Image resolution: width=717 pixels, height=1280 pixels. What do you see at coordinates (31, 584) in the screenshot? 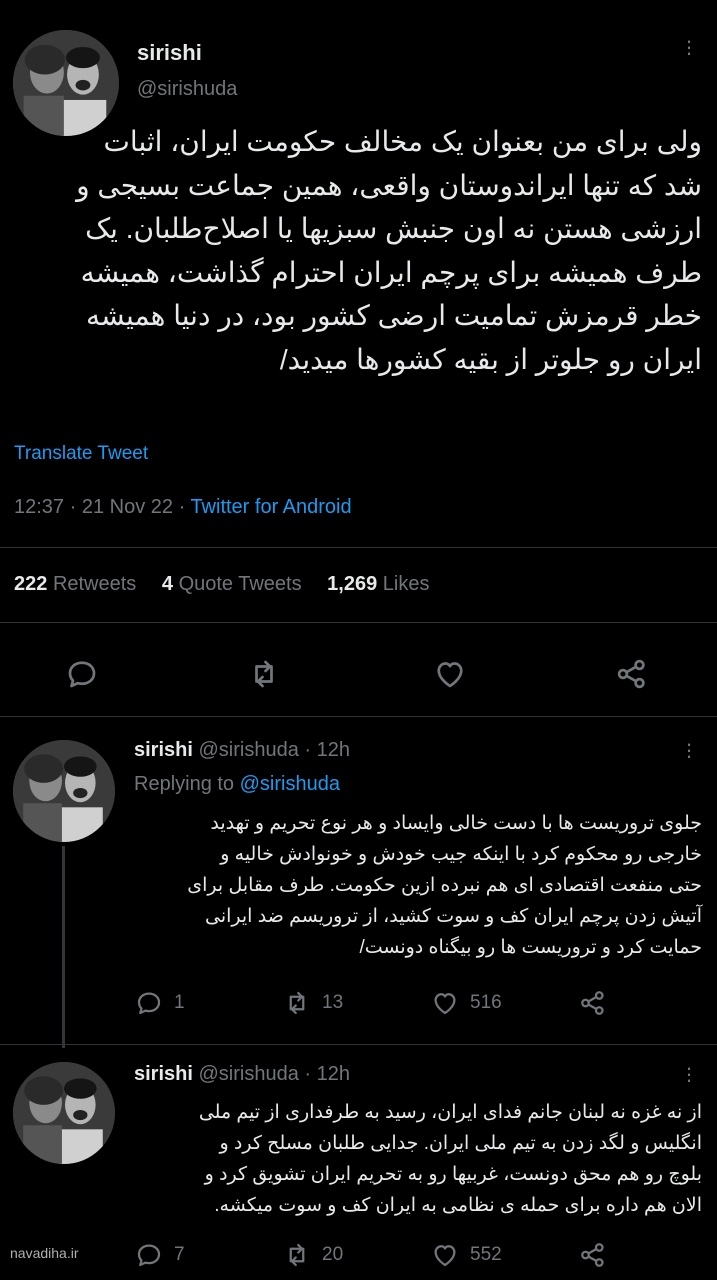
I see `retweets-count: 222` at bounding box center [31, 584].